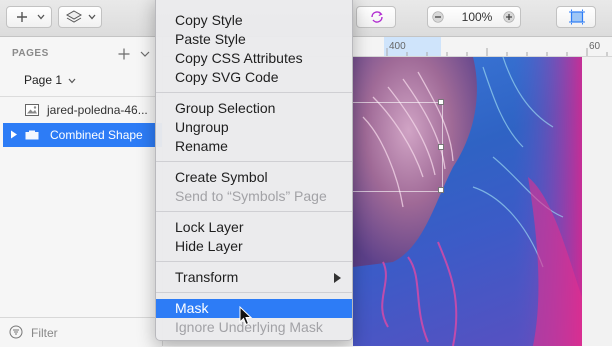  Describe the element at coordinates (207, 277) in the screenshot. I see `menu-item-label: Transform` at that location.